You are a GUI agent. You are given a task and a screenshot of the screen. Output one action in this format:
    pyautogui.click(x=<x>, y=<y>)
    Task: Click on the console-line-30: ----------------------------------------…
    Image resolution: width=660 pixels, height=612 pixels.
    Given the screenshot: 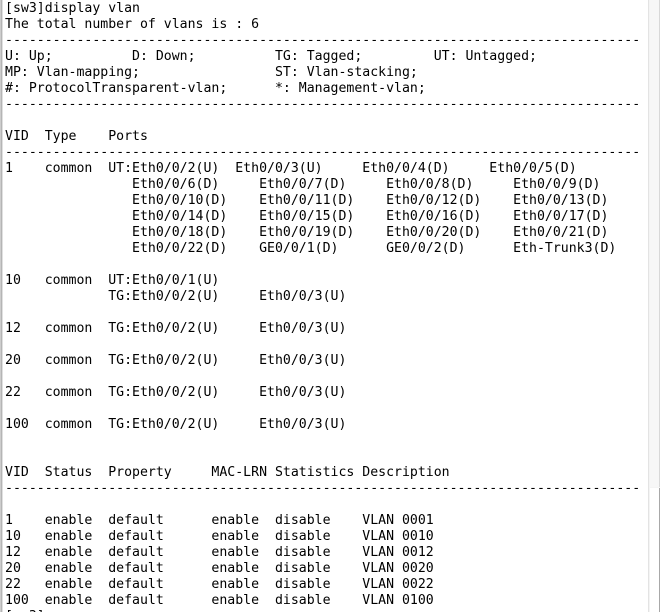 What is the action you would take?
    pyautogui.click(x=323, y=488)
    